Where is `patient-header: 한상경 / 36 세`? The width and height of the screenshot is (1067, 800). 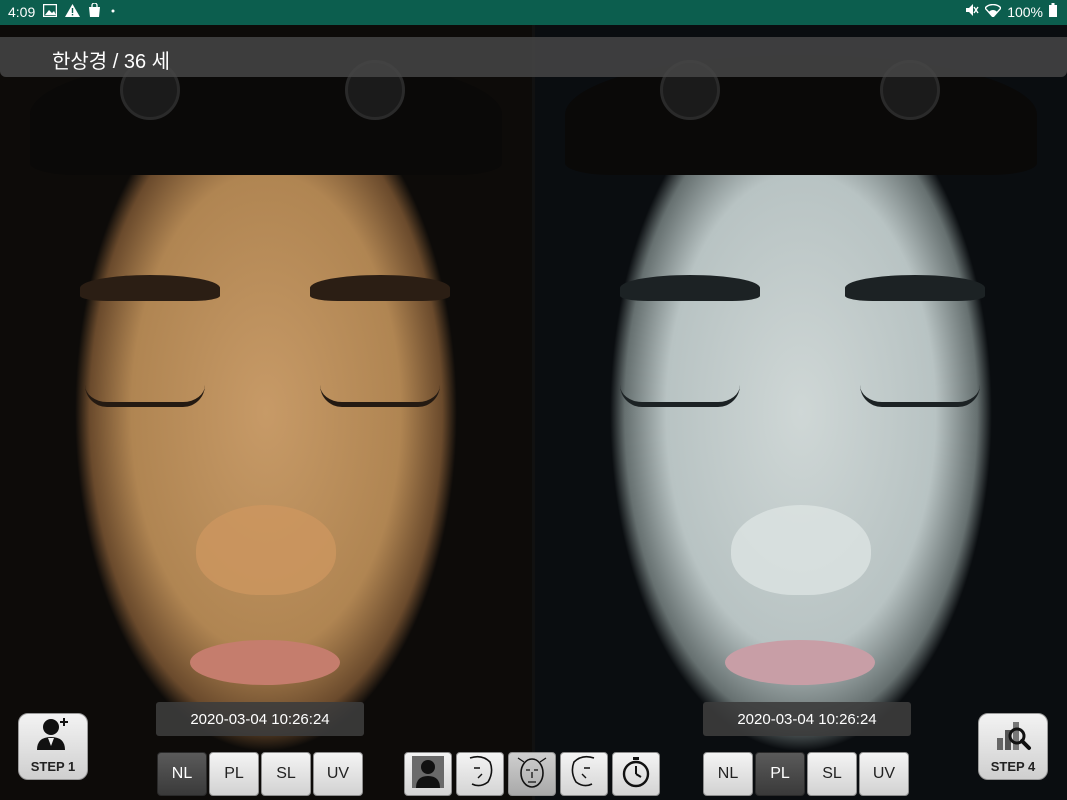 patient-header: 한상경 / 36 세 is located at coordinates (533, 57).